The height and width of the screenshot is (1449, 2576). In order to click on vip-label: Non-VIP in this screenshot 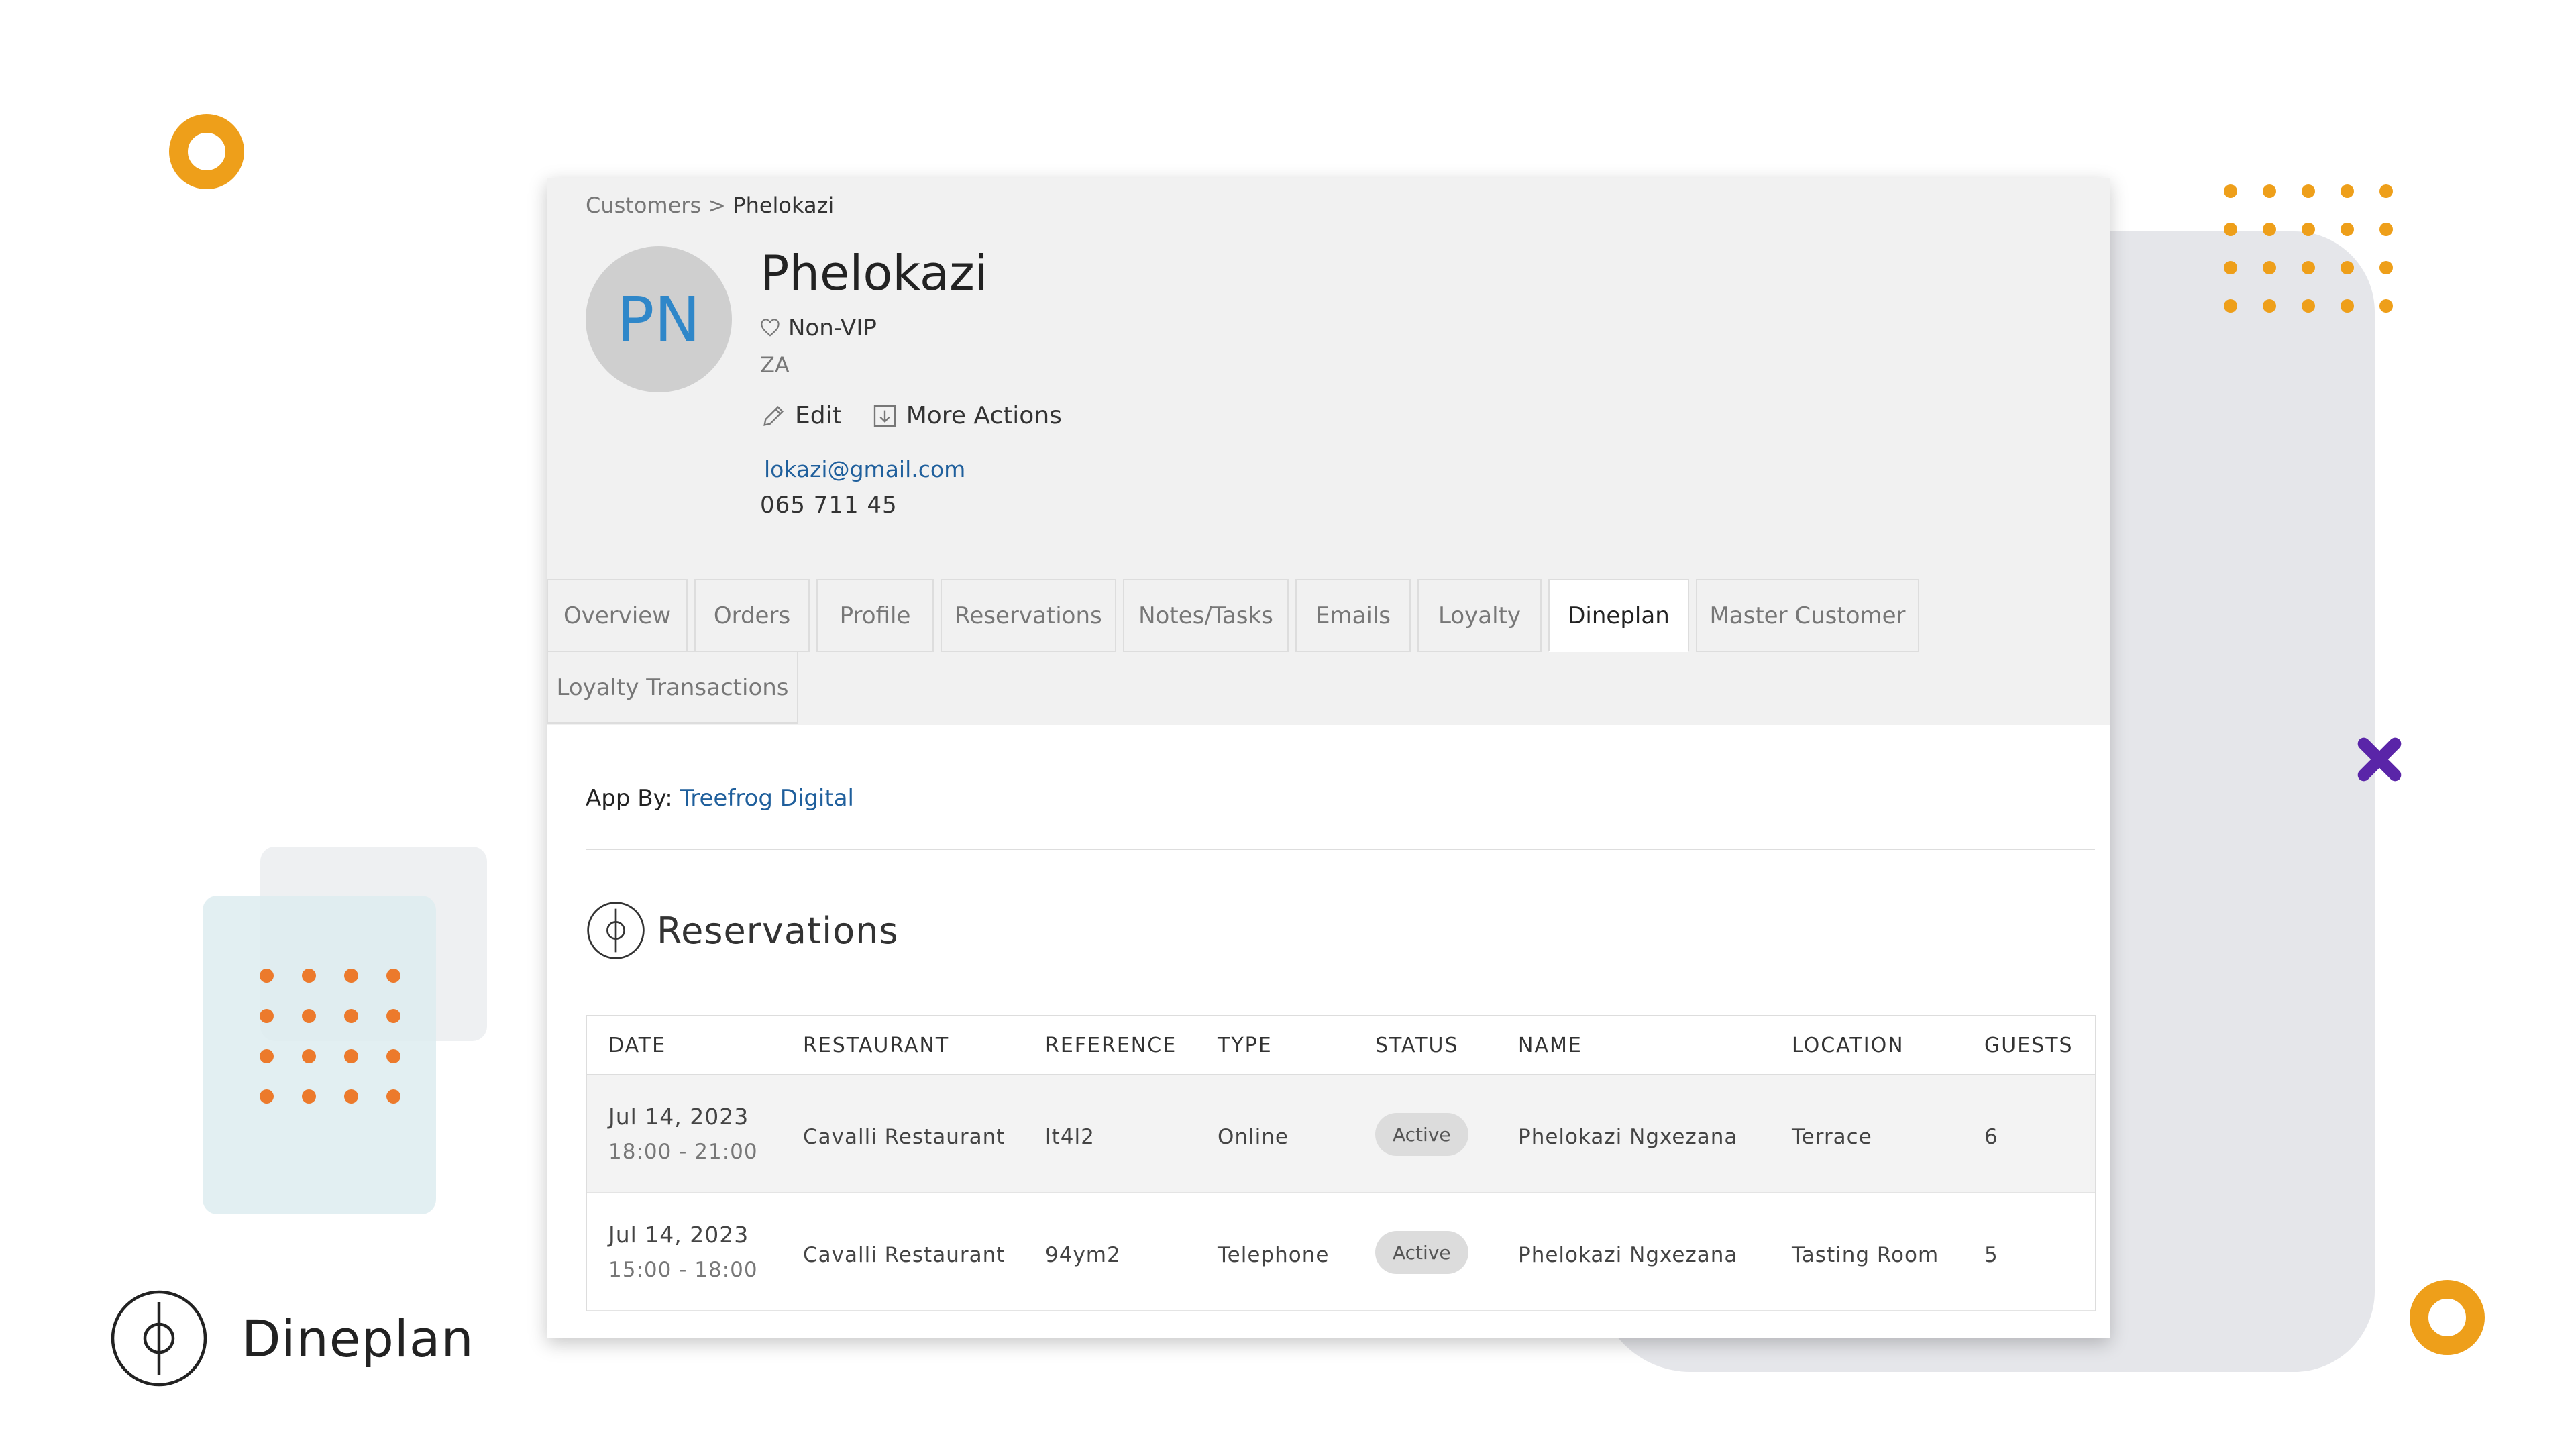, I will do `click(832, 328)`.